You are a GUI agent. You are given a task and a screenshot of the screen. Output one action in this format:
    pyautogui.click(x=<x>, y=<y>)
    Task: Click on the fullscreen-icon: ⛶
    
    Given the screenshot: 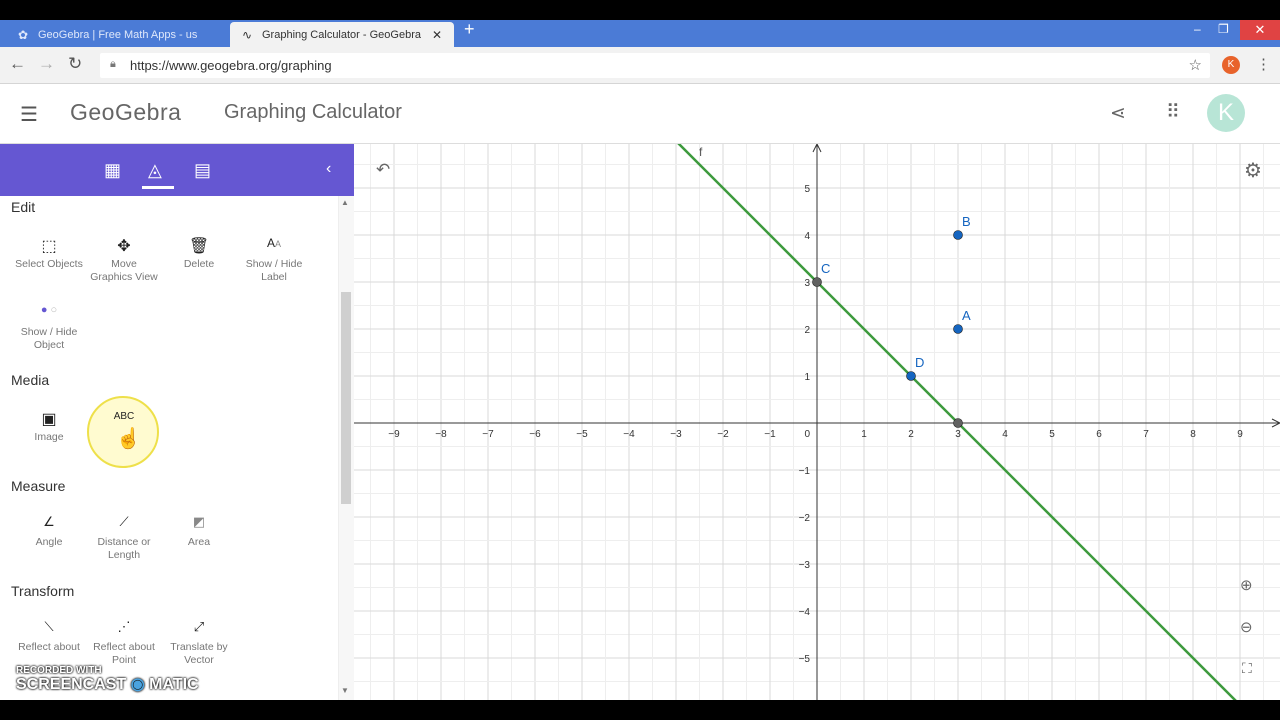 What is the action you would take?
    pyautogui.click(x=1247, y=668)
    